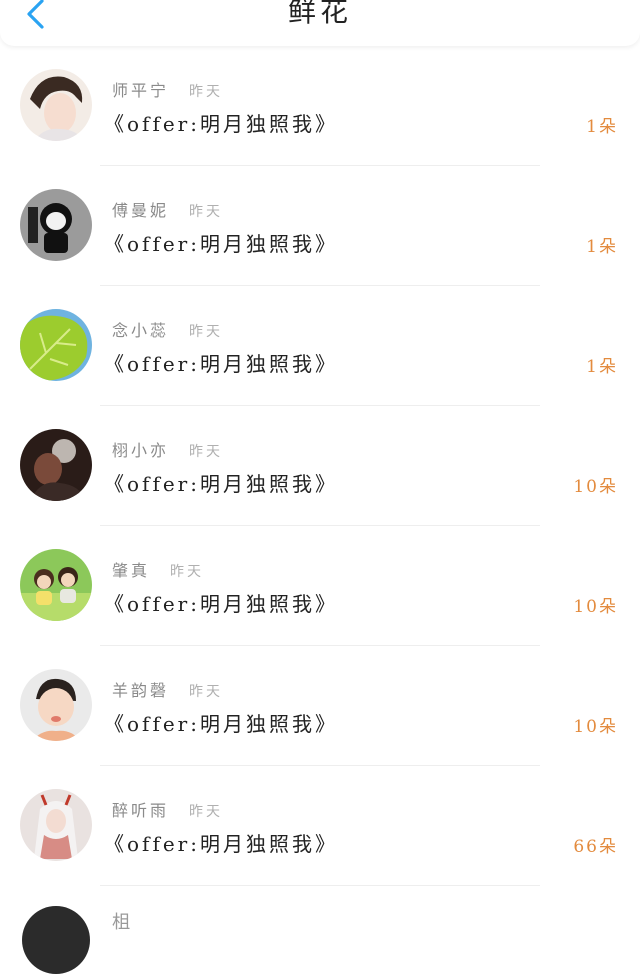 The height and width of the screenshot is (974, 640). I want to click on user-name: 柤, so click(121, 922).